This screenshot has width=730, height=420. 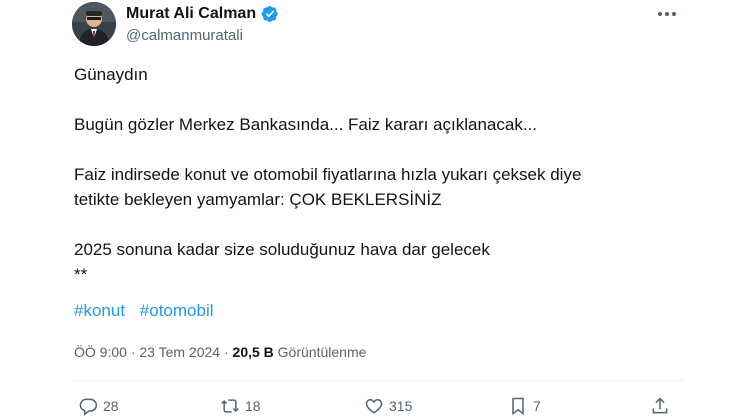 I want to click on hashtag-list: #konut #otomobil, so click(x=149, y=310).